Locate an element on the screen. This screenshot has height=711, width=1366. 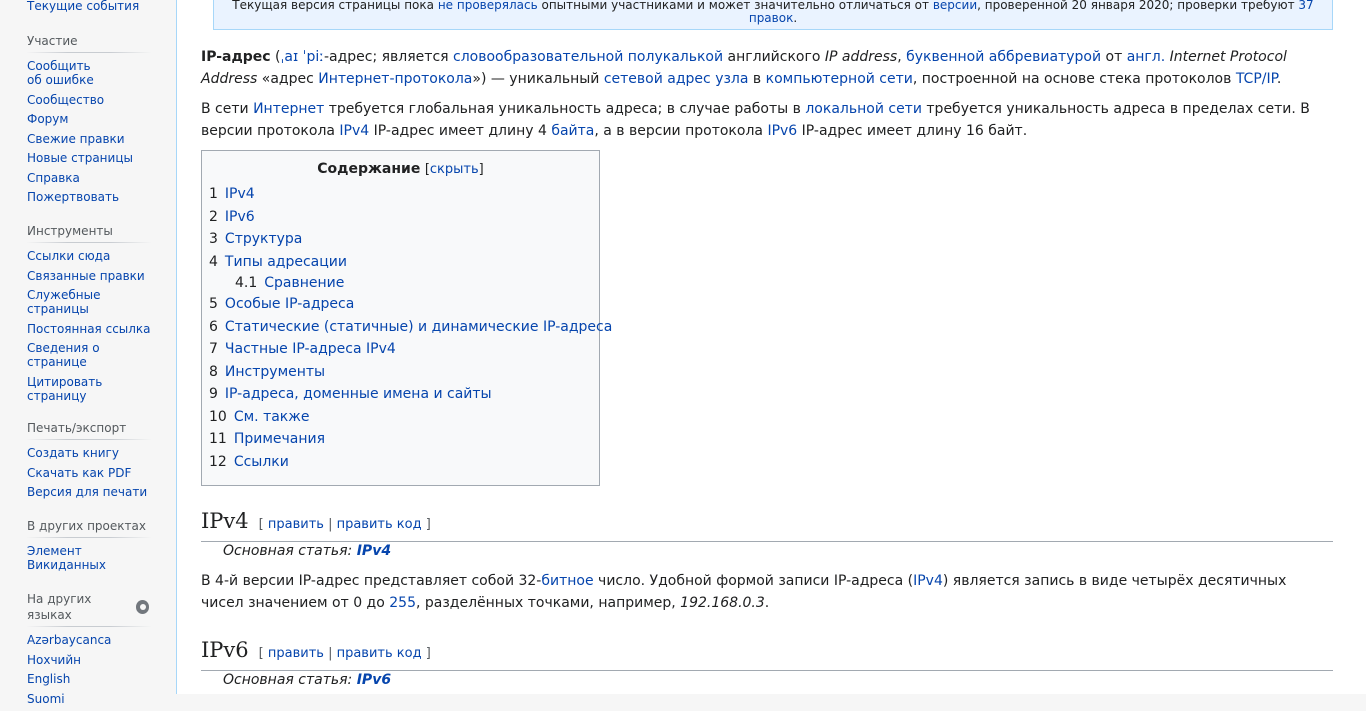
hatnote-link-ipv6: IPv6 is located at coordinates (374, 680).